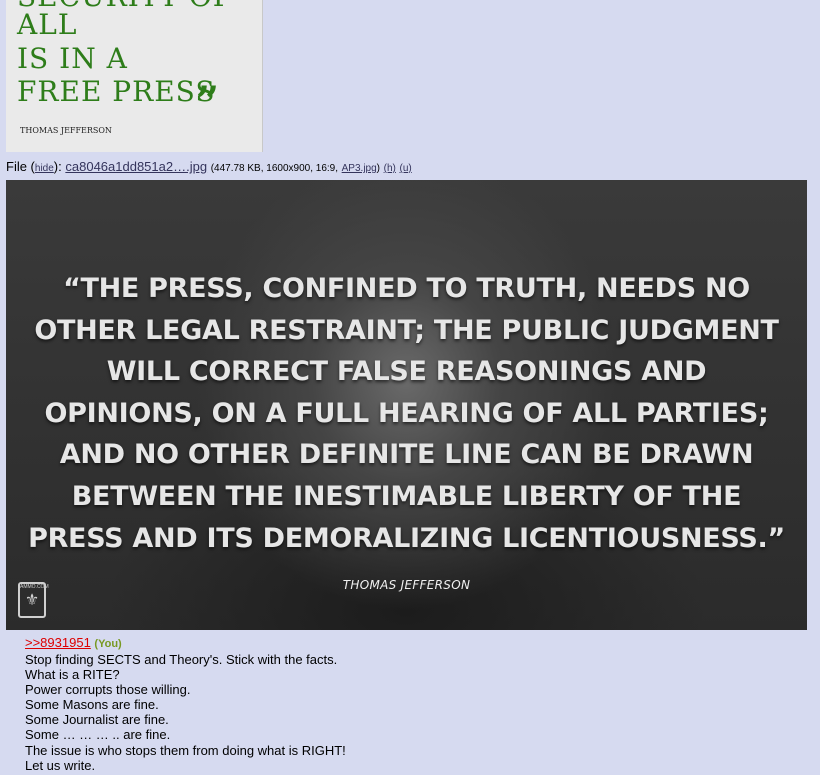 The image size is (820, 775). Describe the element at coordinates (116, 91) in the screenshot. I see `thumbnail-line: FREE PRESS` at that location.